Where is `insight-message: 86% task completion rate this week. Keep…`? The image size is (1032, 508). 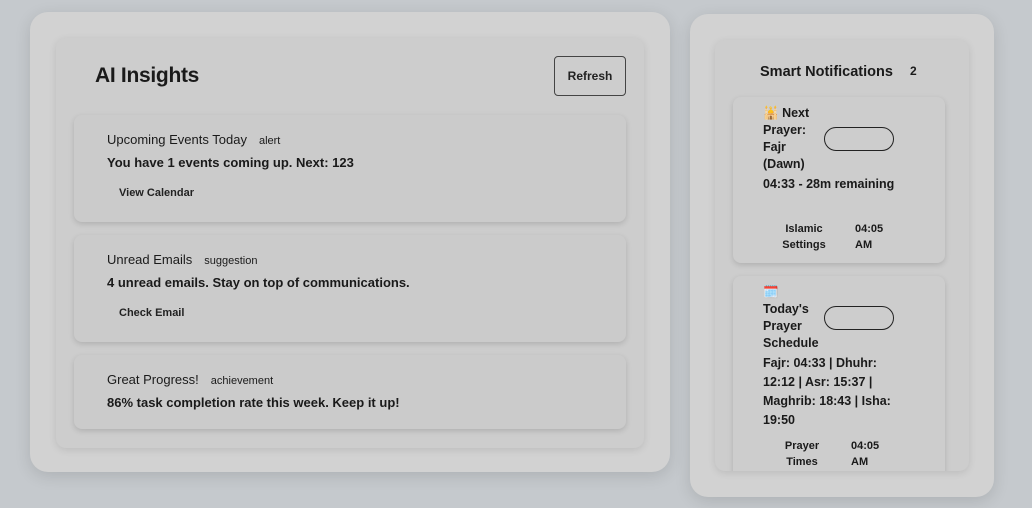
insight-message: 86% task completion rate this week. Keep… is located at coordinates (253, 402).